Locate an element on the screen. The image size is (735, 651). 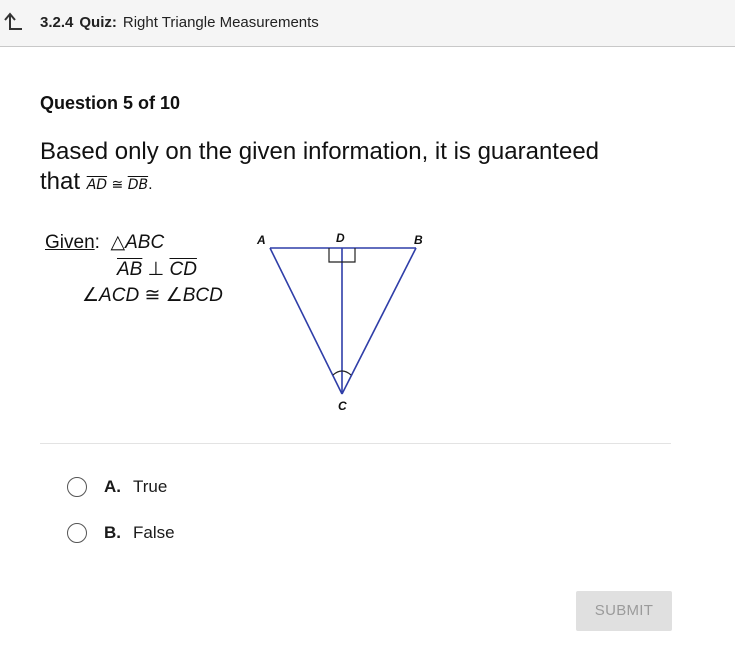
quiz-kind: Quiz: is located at coordinates (98, 22).